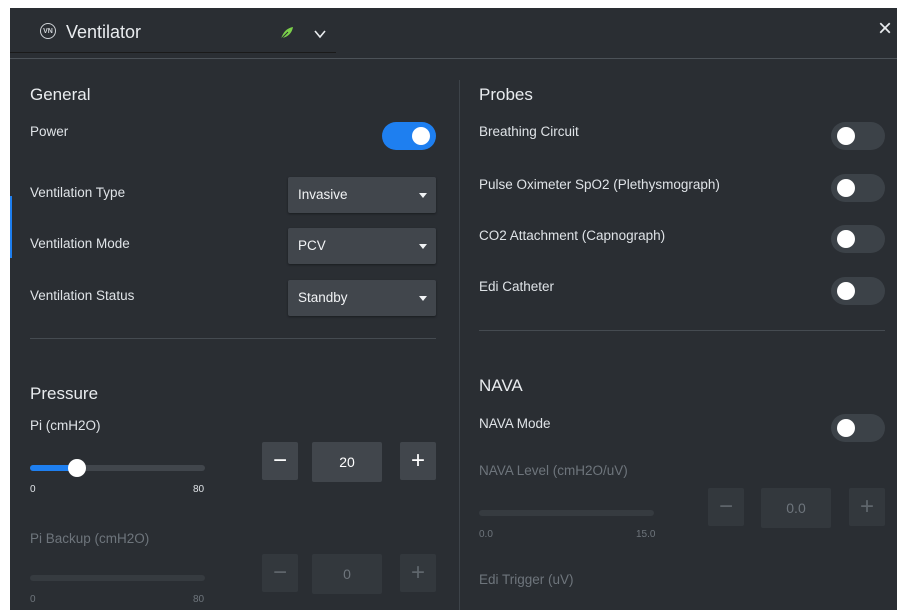 This screenshot has width=897, height=610. Describe the element at coordinates (453, 58) in the screenshot. I see `header-divider` at that location.